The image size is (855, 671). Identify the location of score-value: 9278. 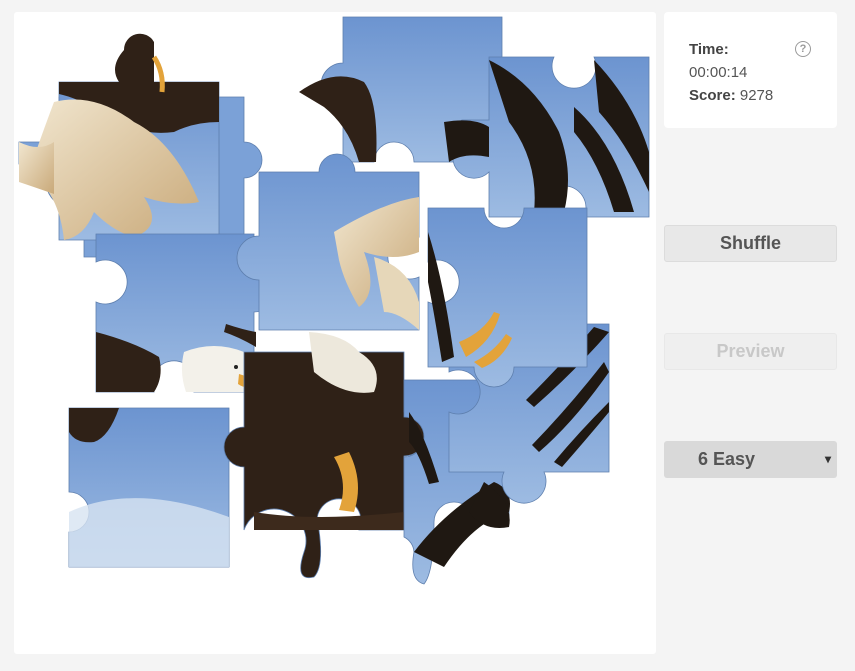
(756, 95).